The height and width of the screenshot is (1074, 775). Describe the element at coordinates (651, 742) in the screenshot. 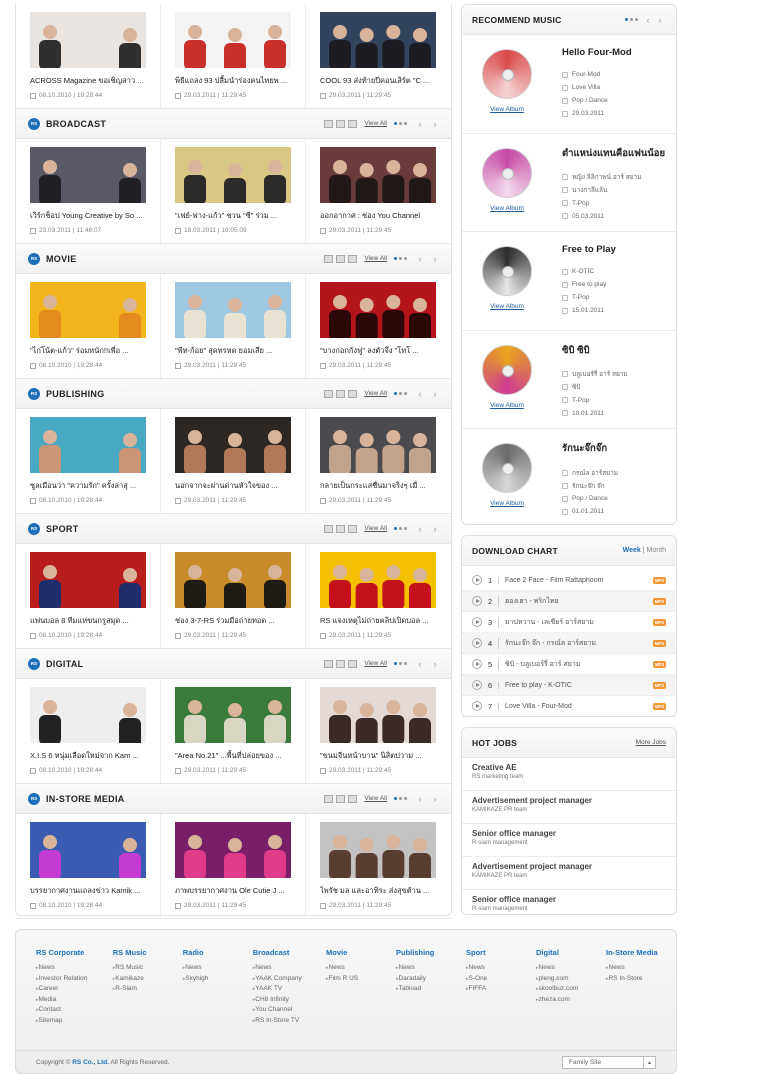

I see `more-jobs-link: More Jobs` at that location.